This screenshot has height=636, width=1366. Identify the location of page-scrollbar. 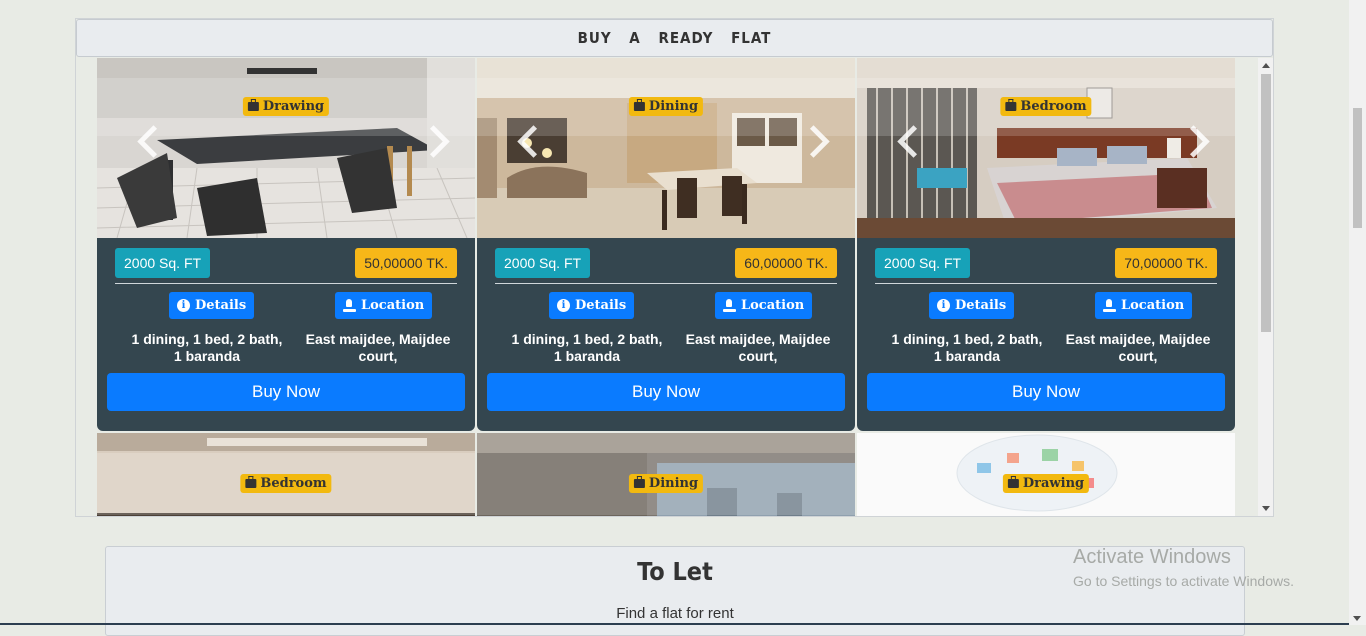
(1357, 312).